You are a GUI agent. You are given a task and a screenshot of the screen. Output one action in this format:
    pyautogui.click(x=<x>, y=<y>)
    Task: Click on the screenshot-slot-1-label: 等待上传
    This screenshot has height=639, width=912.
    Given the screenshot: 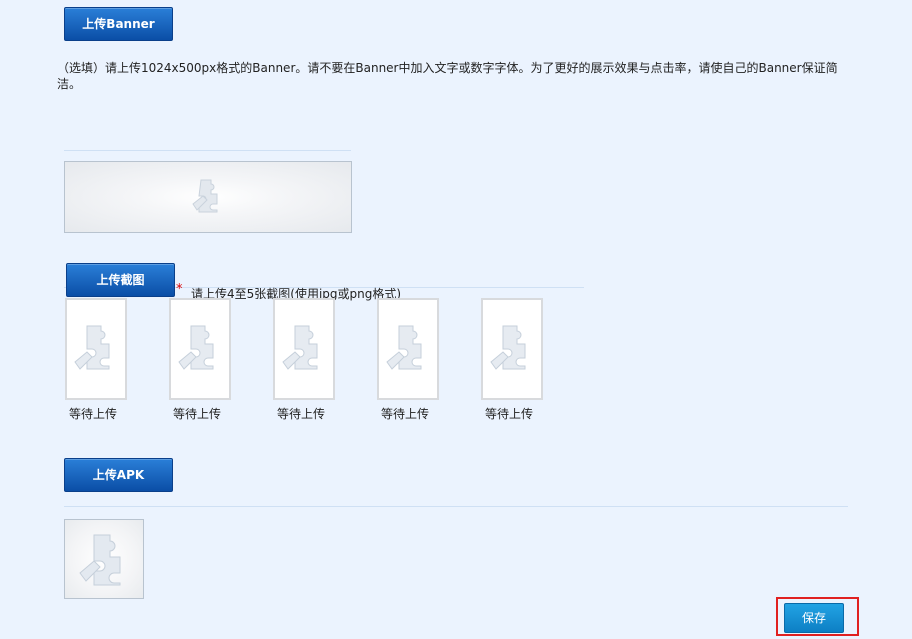 What is the action you would take?
    pyautogui.click(x=93, y=414)
    